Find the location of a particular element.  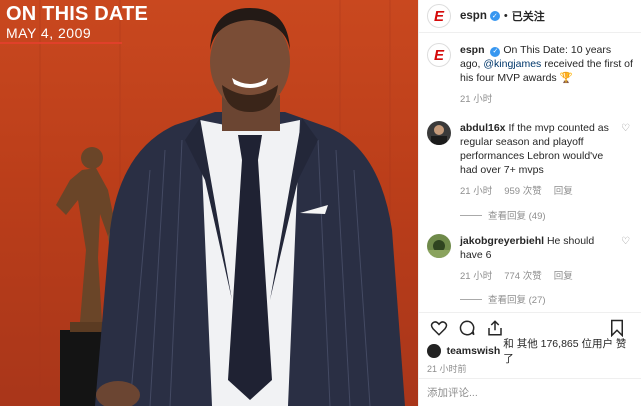

view-replies: 查看回复 (27) is located at coordinates (546, 299).